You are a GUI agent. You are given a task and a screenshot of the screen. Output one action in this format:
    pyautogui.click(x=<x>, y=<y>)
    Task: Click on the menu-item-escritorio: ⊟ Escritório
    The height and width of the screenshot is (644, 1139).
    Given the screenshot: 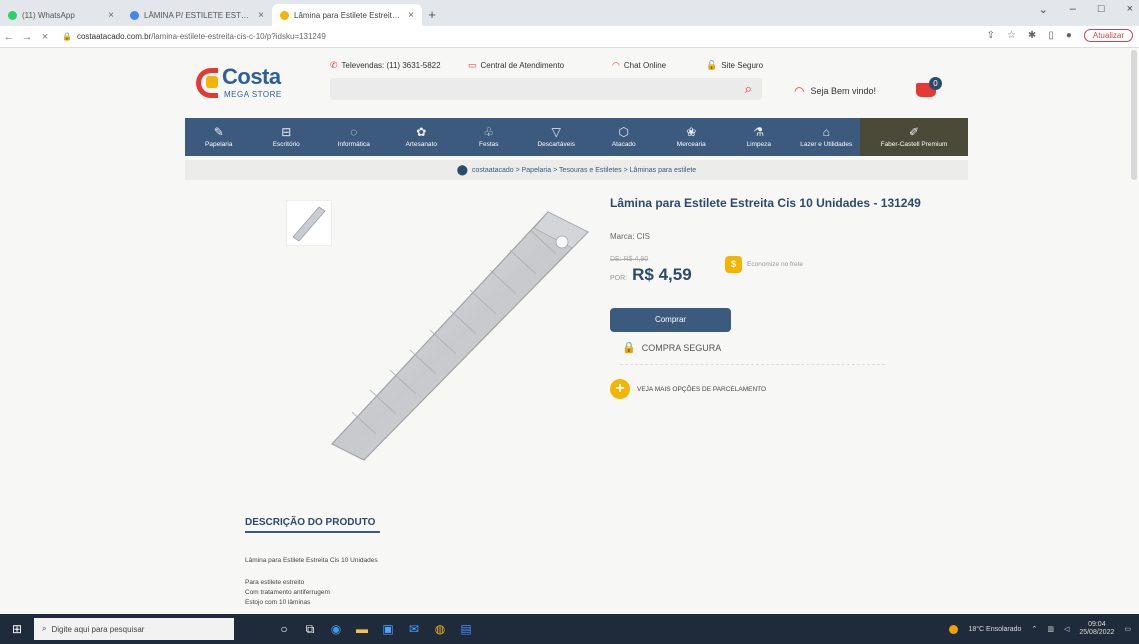 What is the action you would take?
    pyautogui.click(x=287, y=137)
    